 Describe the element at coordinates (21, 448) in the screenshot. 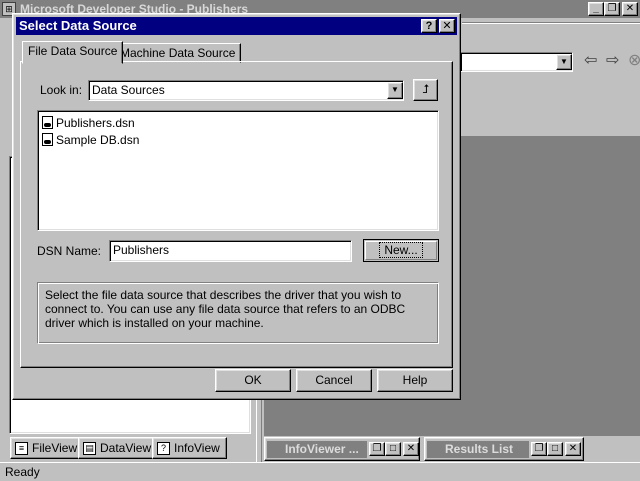

I see `fileview-icon: ≡` at that location.